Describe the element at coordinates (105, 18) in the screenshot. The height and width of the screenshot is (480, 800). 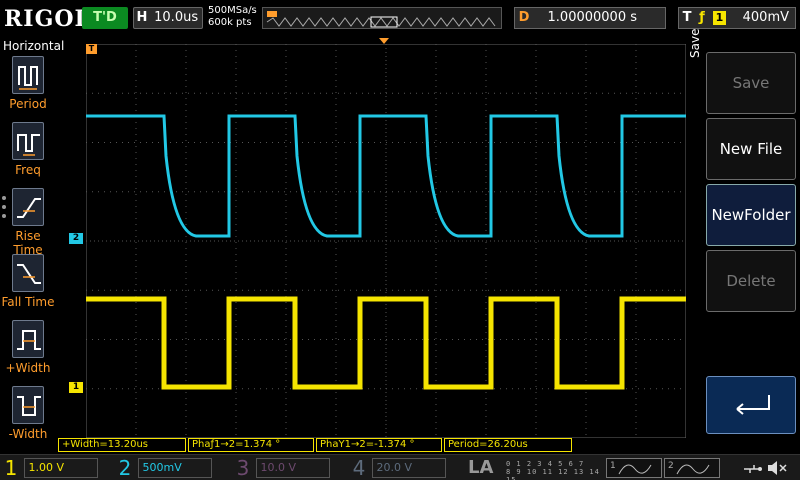
I see `run-status-badge: T'D` at that location.